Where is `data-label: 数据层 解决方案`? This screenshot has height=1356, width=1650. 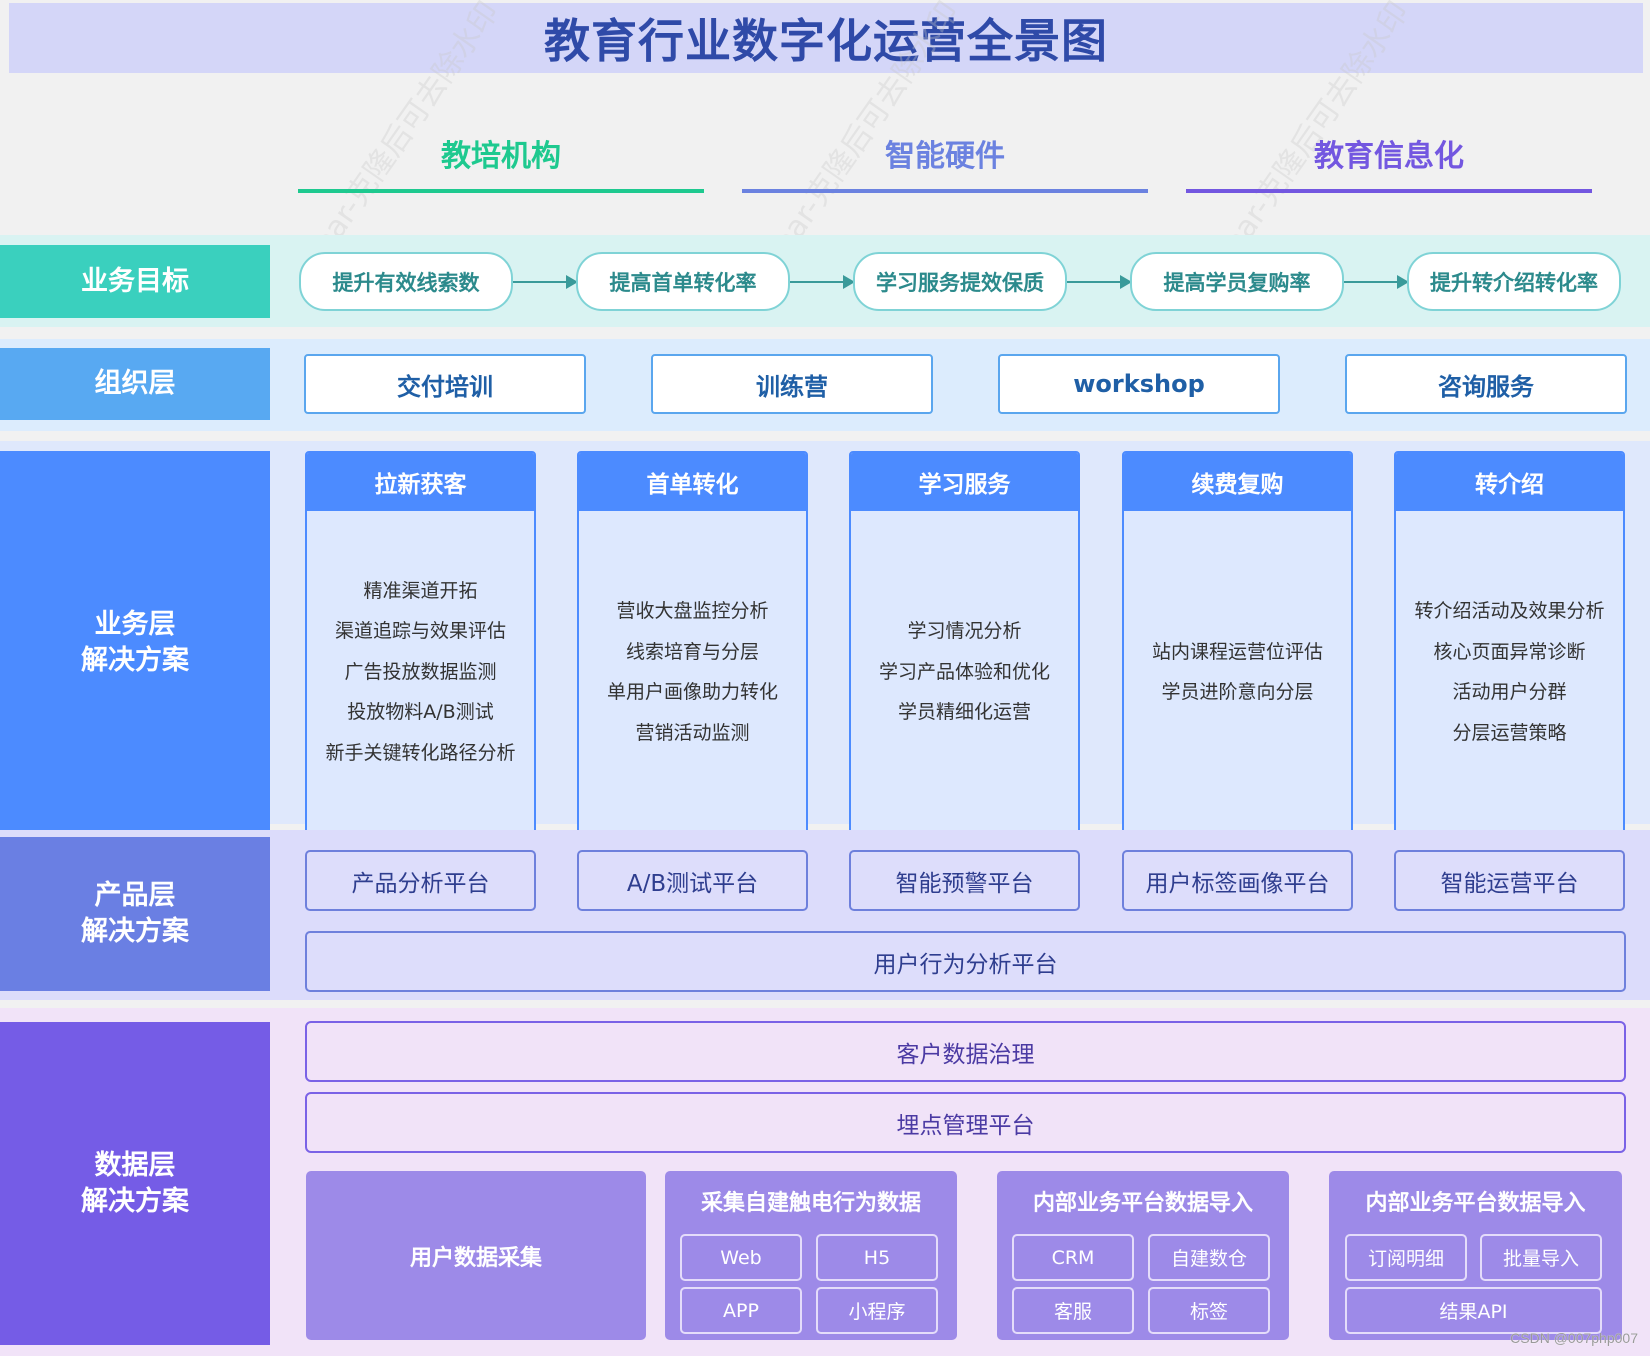 data-label: 数据层 解决方案 is located at coordinates (135, 1183).